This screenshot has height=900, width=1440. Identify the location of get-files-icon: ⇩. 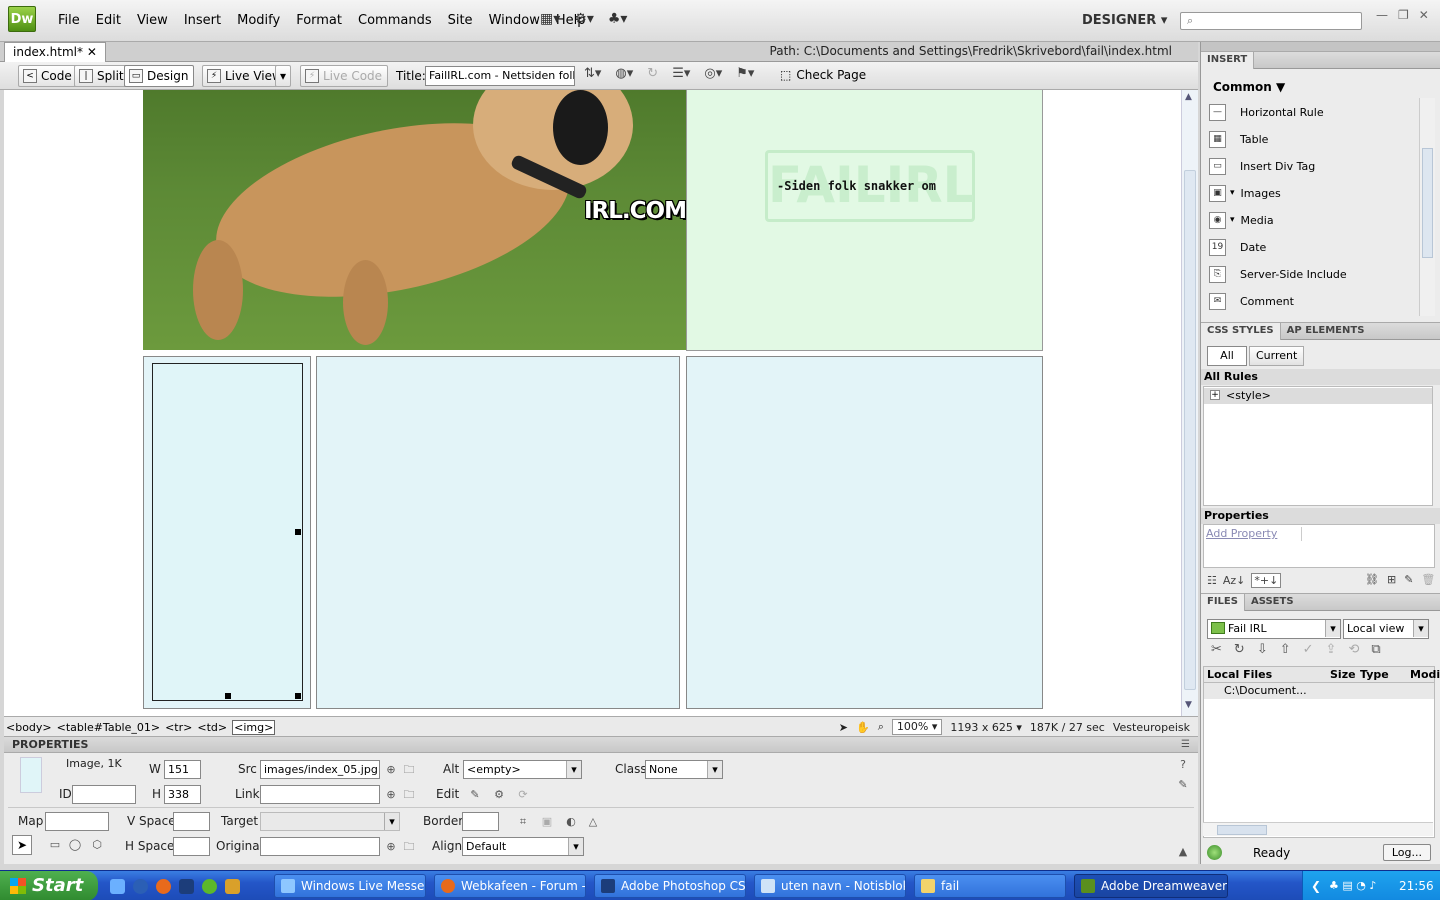
(1262, 649).